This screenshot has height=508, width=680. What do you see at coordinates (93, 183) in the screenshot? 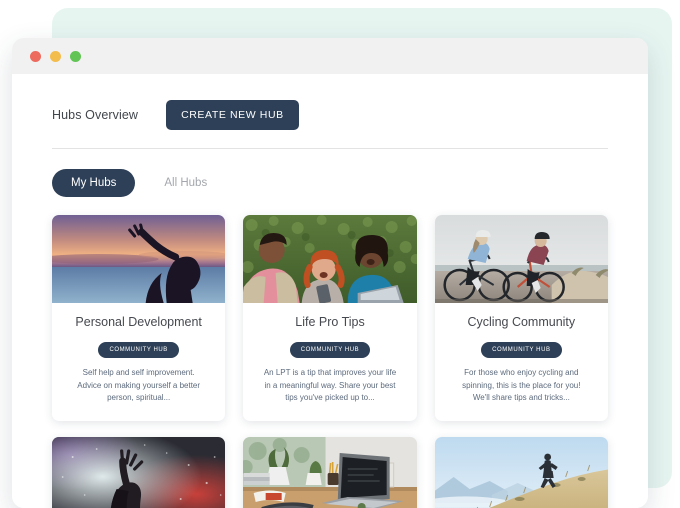
I see `tab-my-hubs: My Hubs` at bounding box center [93, 183].